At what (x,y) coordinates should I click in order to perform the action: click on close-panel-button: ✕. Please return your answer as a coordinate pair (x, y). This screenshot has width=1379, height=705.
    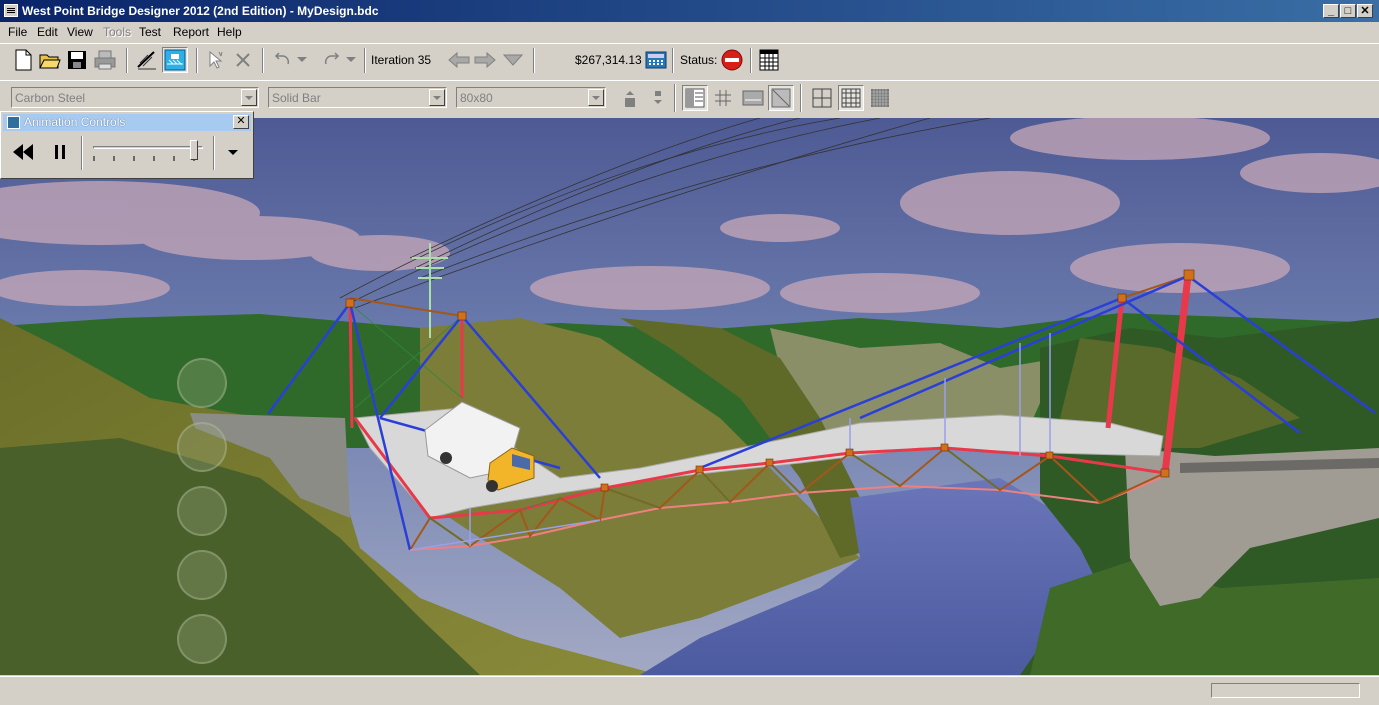
    Looking at the image, I should click on (241, 122).